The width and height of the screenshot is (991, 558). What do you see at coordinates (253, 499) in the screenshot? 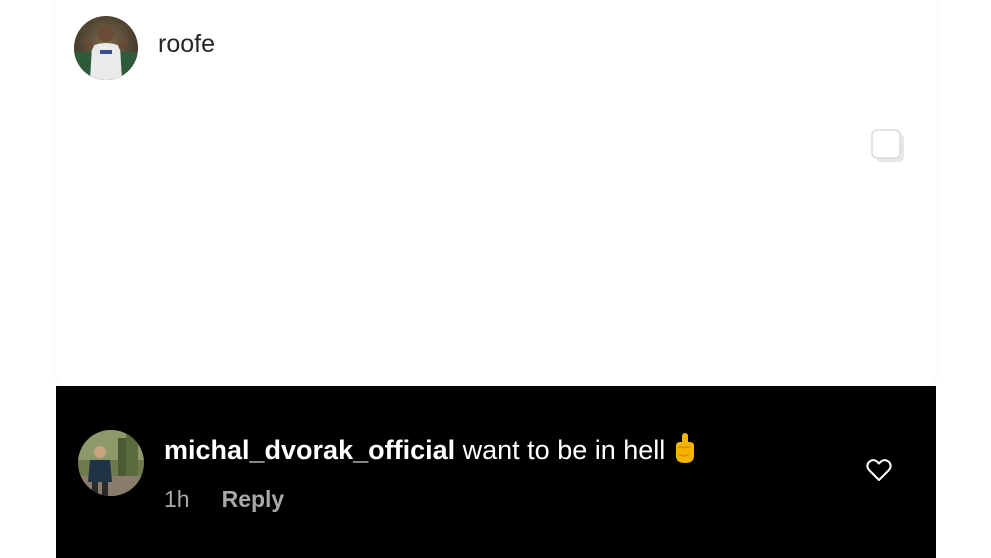
I see `reply-button: Reply` at bounding box center [253, 499].